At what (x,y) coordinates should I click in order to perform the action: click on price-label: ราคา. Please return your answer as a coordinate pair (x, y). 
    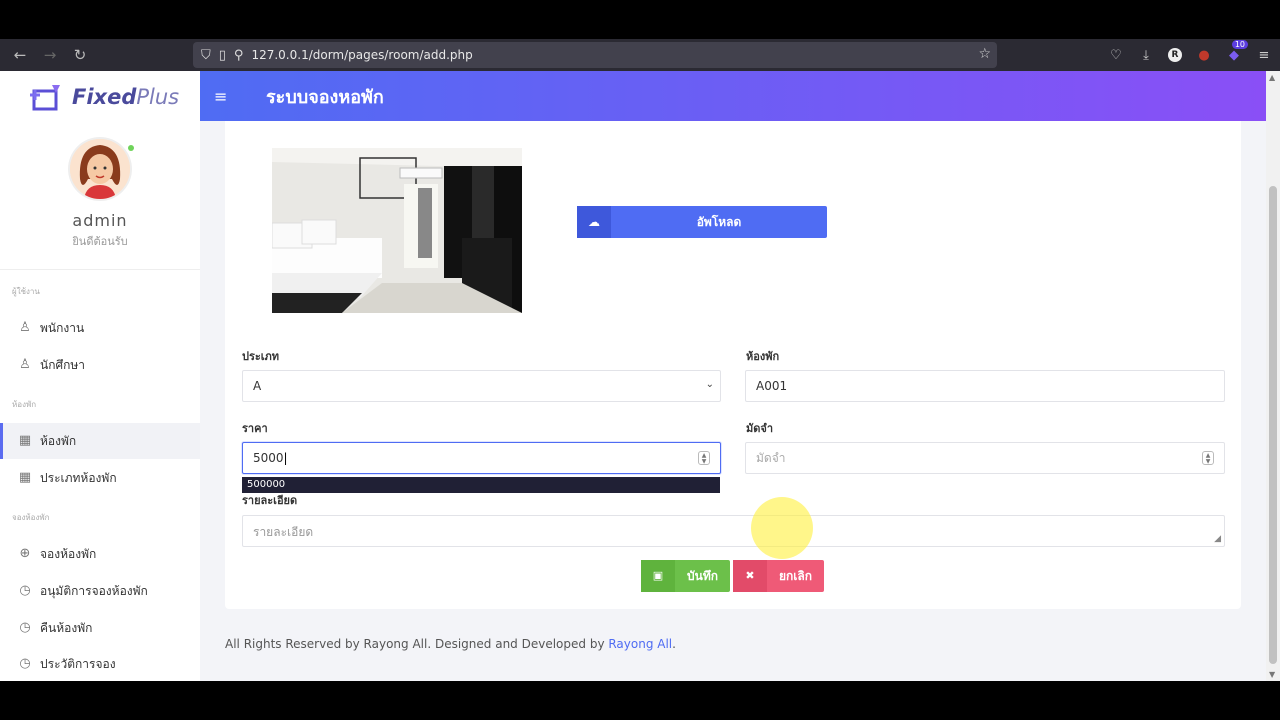
    Looking at the image, I should click on (255, 428).